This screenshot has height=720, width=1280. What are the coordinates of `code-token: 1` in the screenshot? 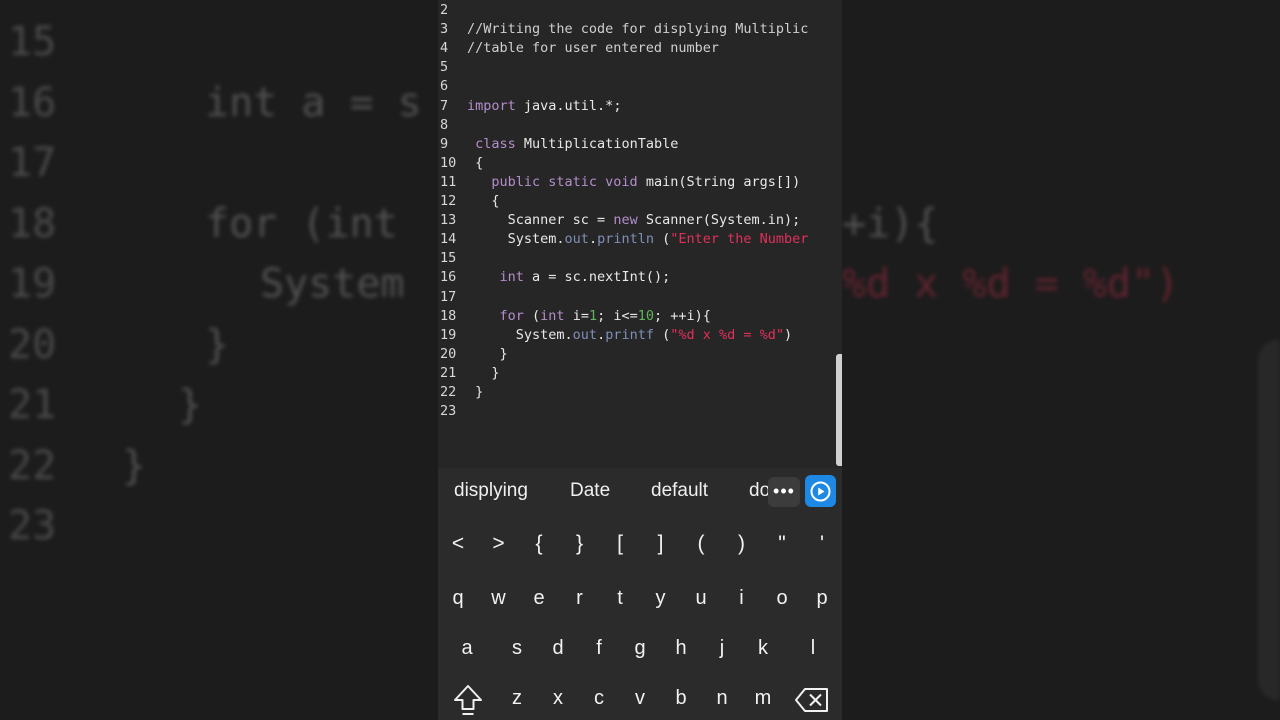 It's located at (593, 315).